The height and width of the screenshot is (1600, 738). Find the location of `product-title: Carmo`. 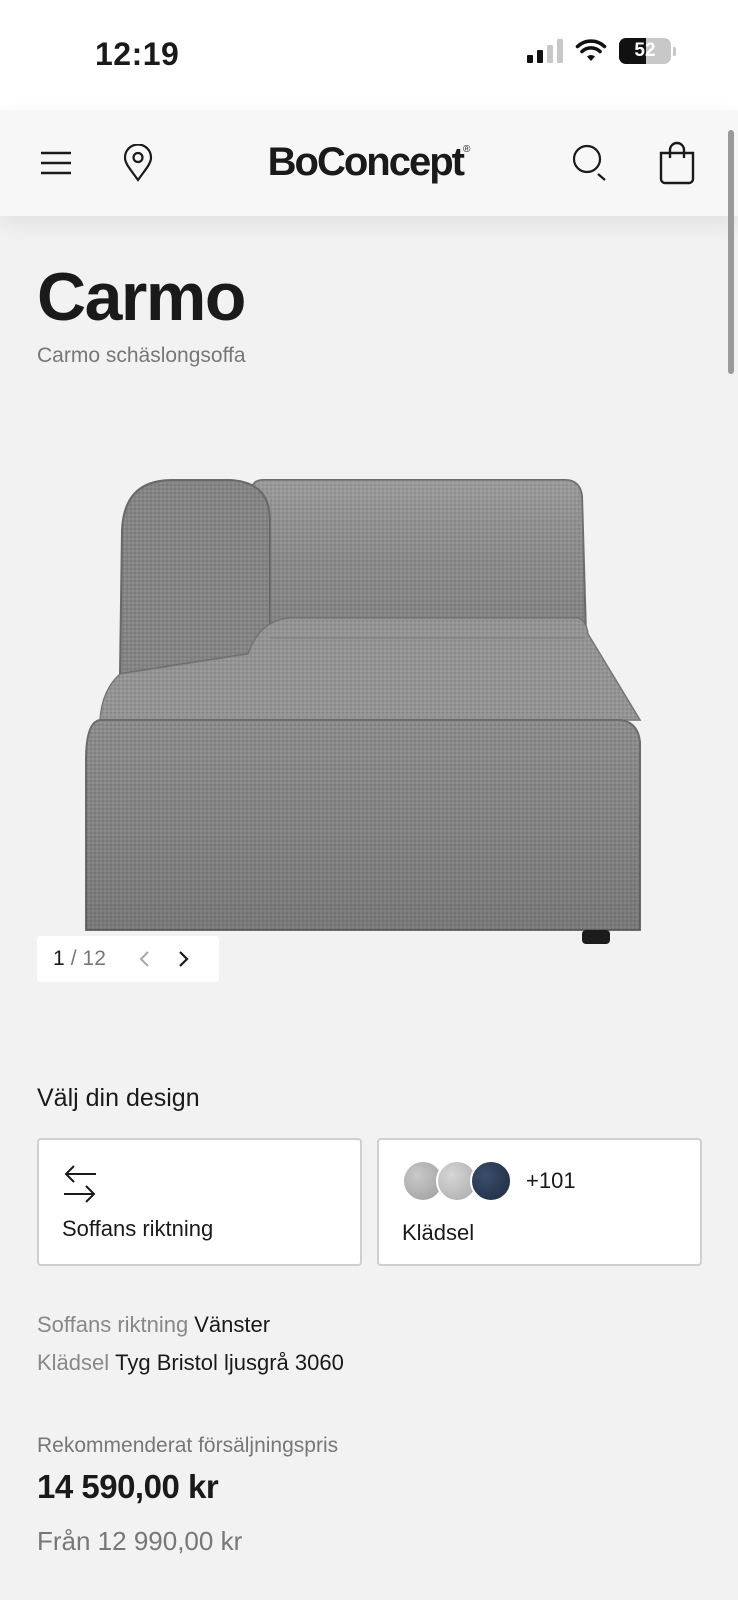

product-title: Carmo is located at coordinates (141, 297).